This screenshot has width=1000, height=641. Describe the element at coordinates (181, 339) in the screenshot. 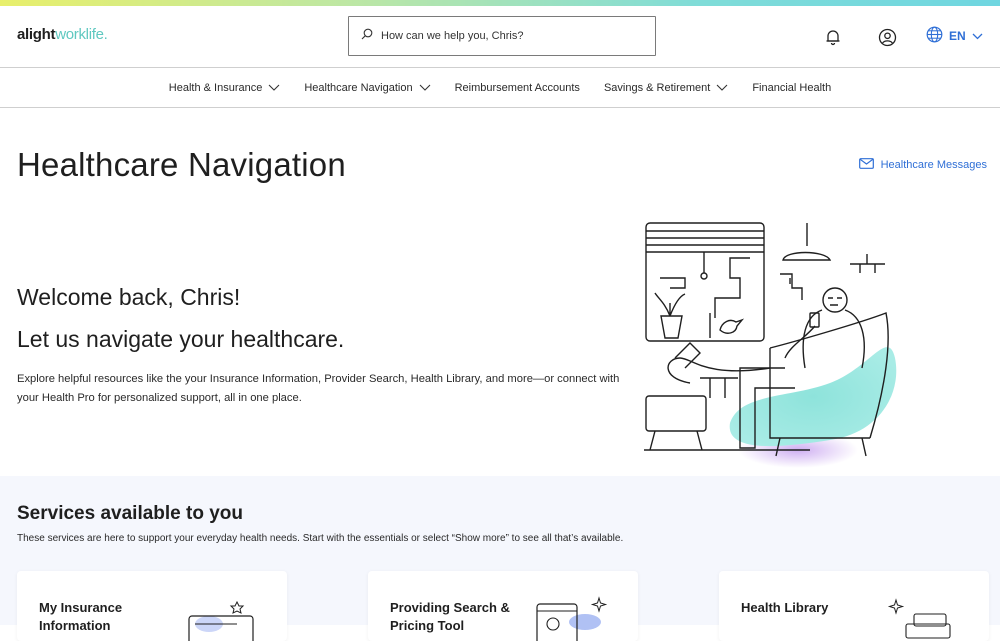

I see `tagline-heading: Let us navigate your healthcare.` at that location.